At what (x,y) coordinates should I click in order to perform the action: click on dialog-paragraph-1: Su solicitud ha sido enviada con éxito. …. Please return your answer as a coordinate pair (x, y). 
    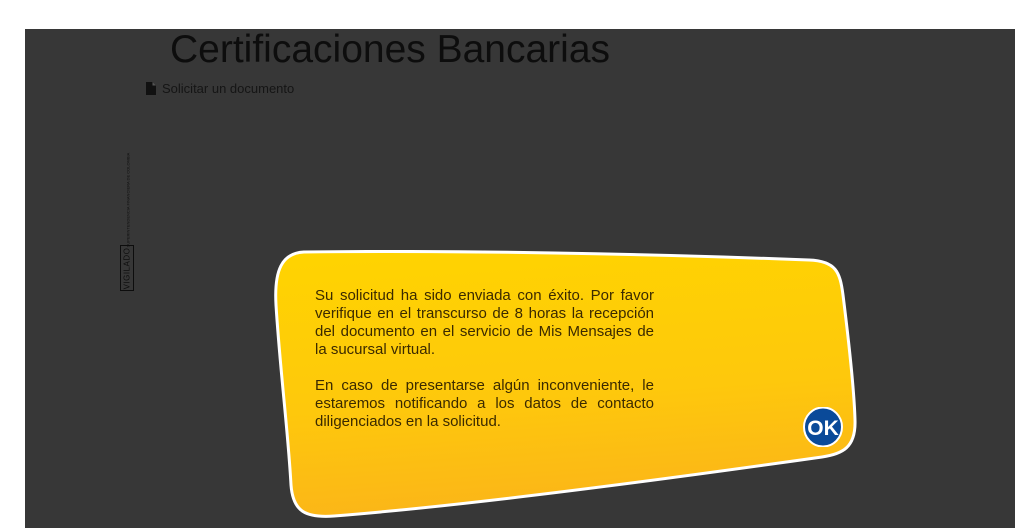
    Looking at the image, I should click on (484, 322).